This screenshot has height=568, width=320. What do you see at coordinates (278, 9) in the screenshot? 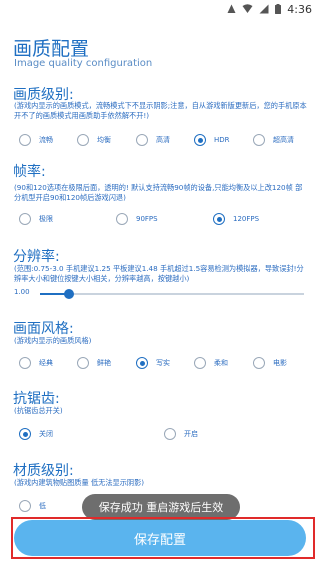
I see `battery-icon` at bounding box center [278, 9].